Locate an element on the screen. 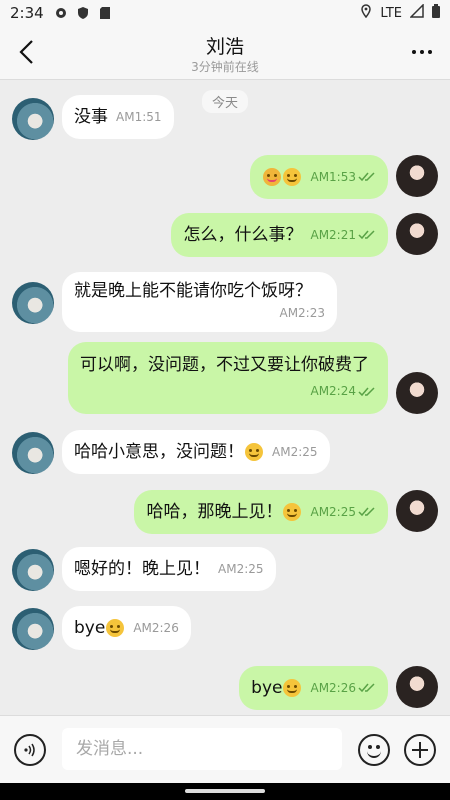 The height and width of the screenshot is (800, 450). system-navigation-bar is located at coordinates (225, 791).